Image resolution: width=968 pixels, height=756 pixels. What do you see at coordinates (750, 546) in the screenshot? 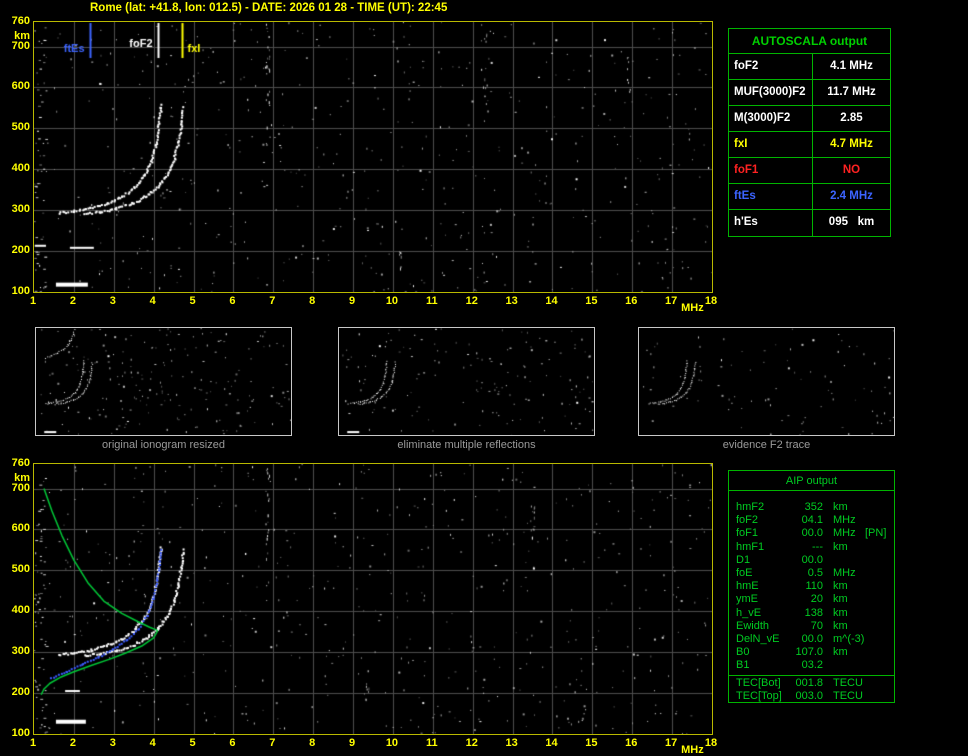
I see `parameter-name: hmF1` at bounding box center [750, 546].